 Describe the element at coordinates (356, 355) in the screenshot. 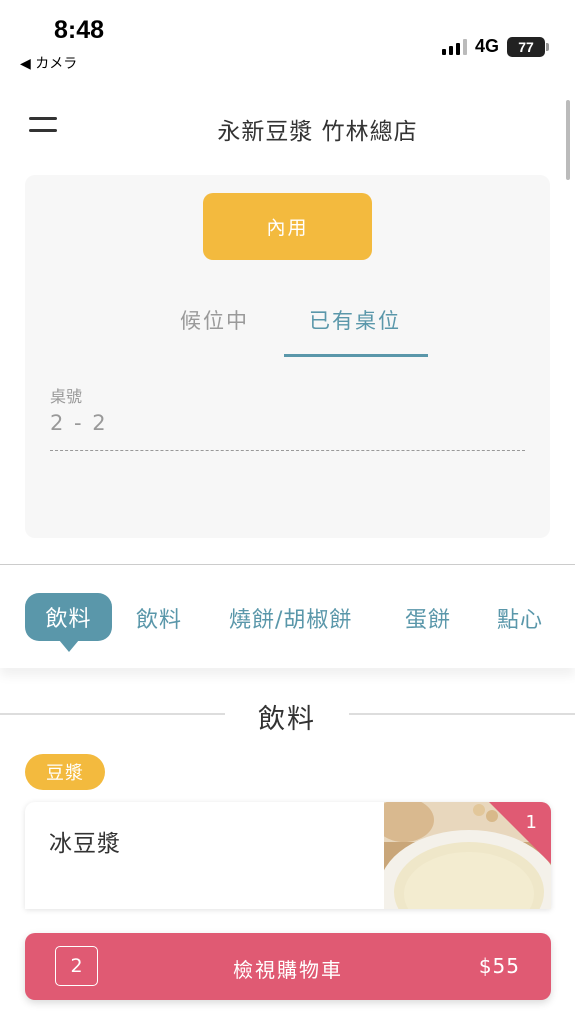

I see `active-tab-indicator` at that location.